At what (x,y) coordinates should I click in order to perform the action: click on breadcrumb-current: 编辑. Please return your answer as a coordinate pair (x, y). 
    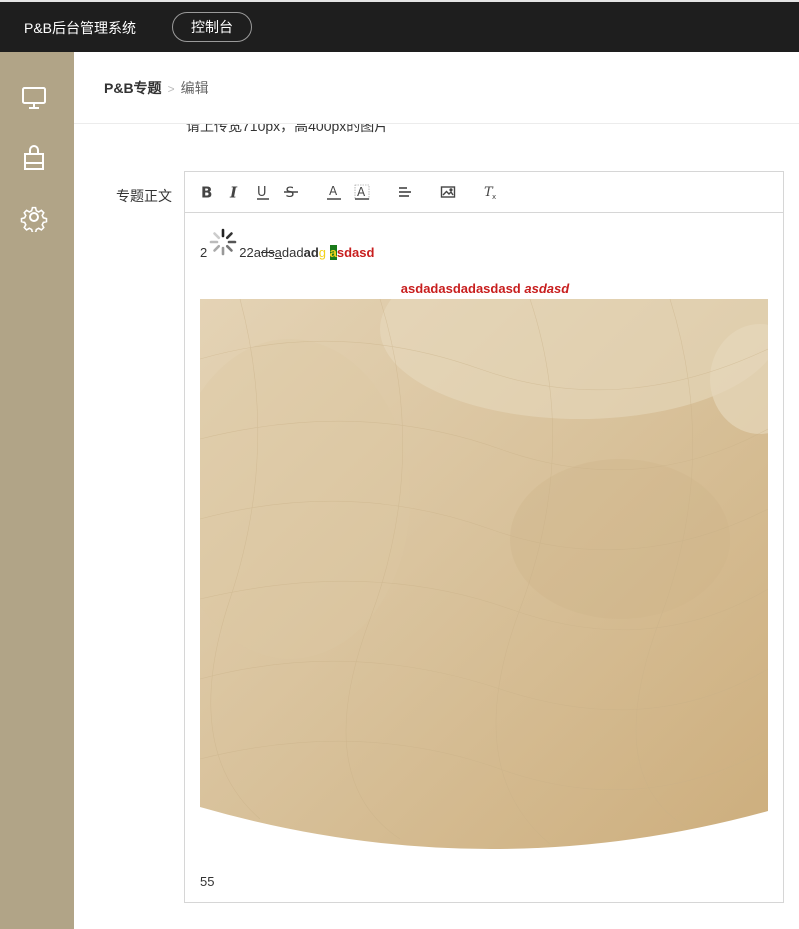
    Looking at the image, I should click on (194, 88).